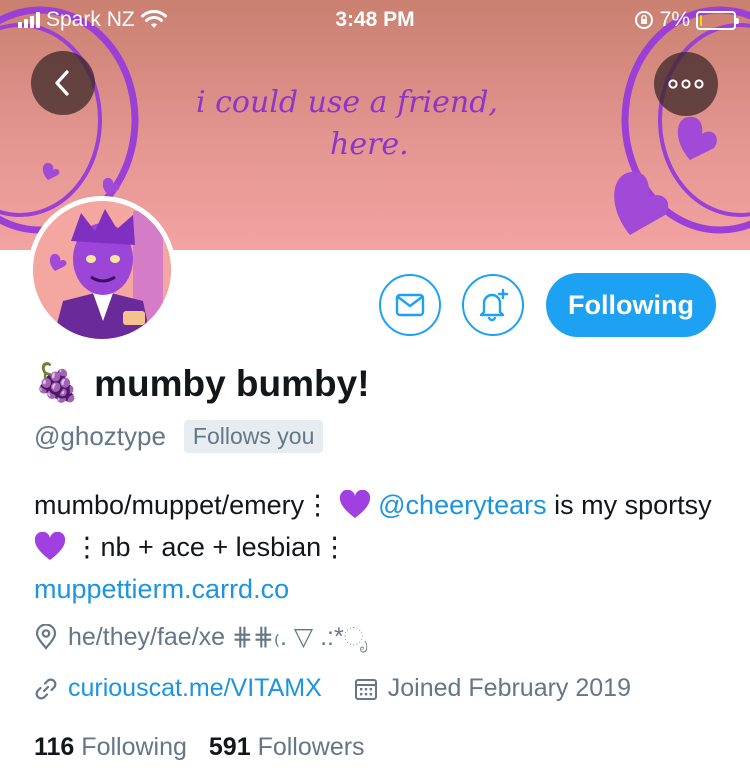  Describe the element at coordinates (218, 637) in the screenshot. I see `location-text: he/they/fae/xe ⋕⋕₍. ▽ .:*ೃ` at that location.